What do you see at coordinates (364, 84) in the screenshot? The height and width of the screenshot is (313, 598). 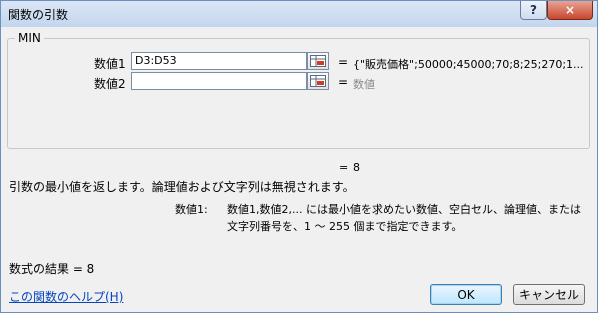 I see `arg2-value-placeholder: 数値` at bounding box center [364, 84].